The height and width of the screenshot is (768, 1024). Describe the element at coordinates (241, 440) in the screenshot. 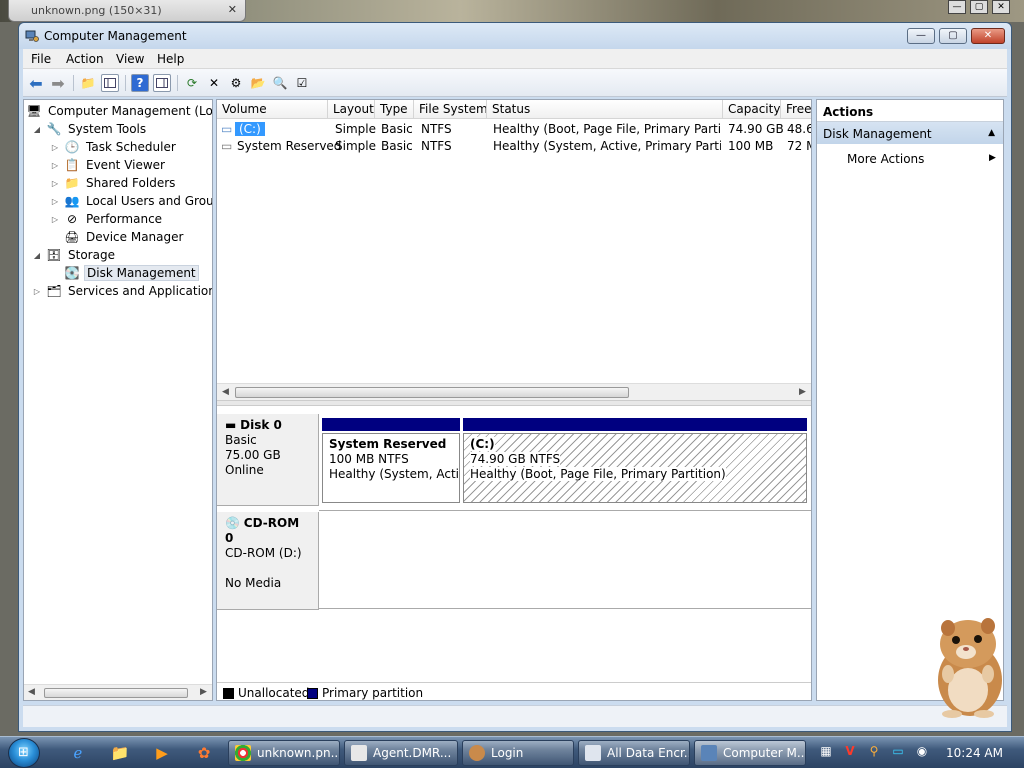

I see `disk-type: Basic` at that location.